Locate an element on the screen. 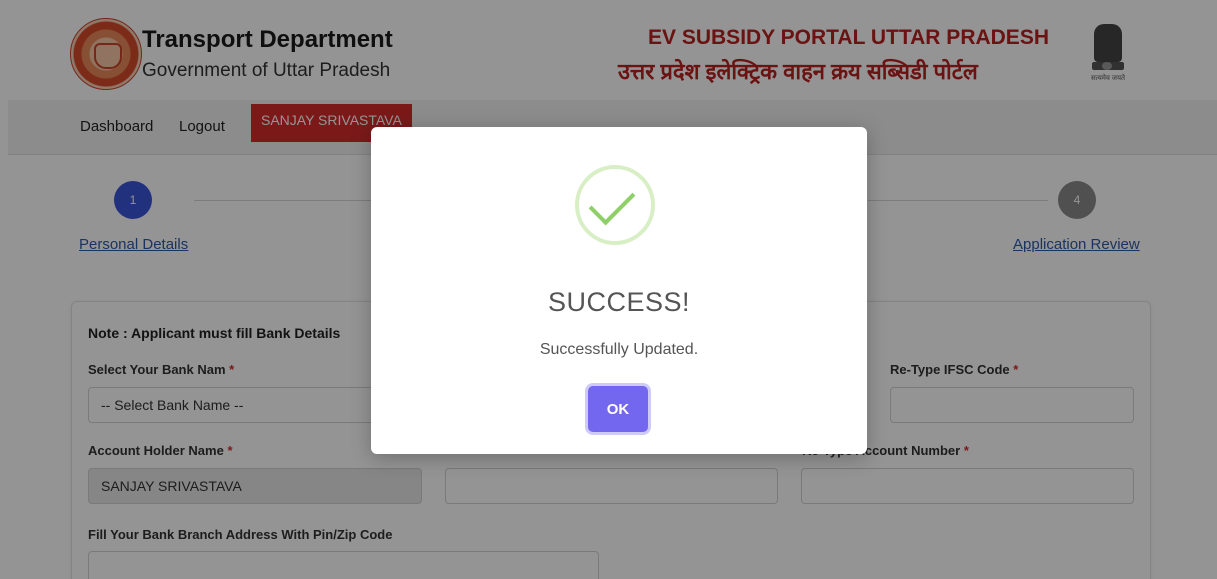 Image resolution: width=1217 pixels, height=579 pixels. success-check-icon is located at coordinates (615, 205).